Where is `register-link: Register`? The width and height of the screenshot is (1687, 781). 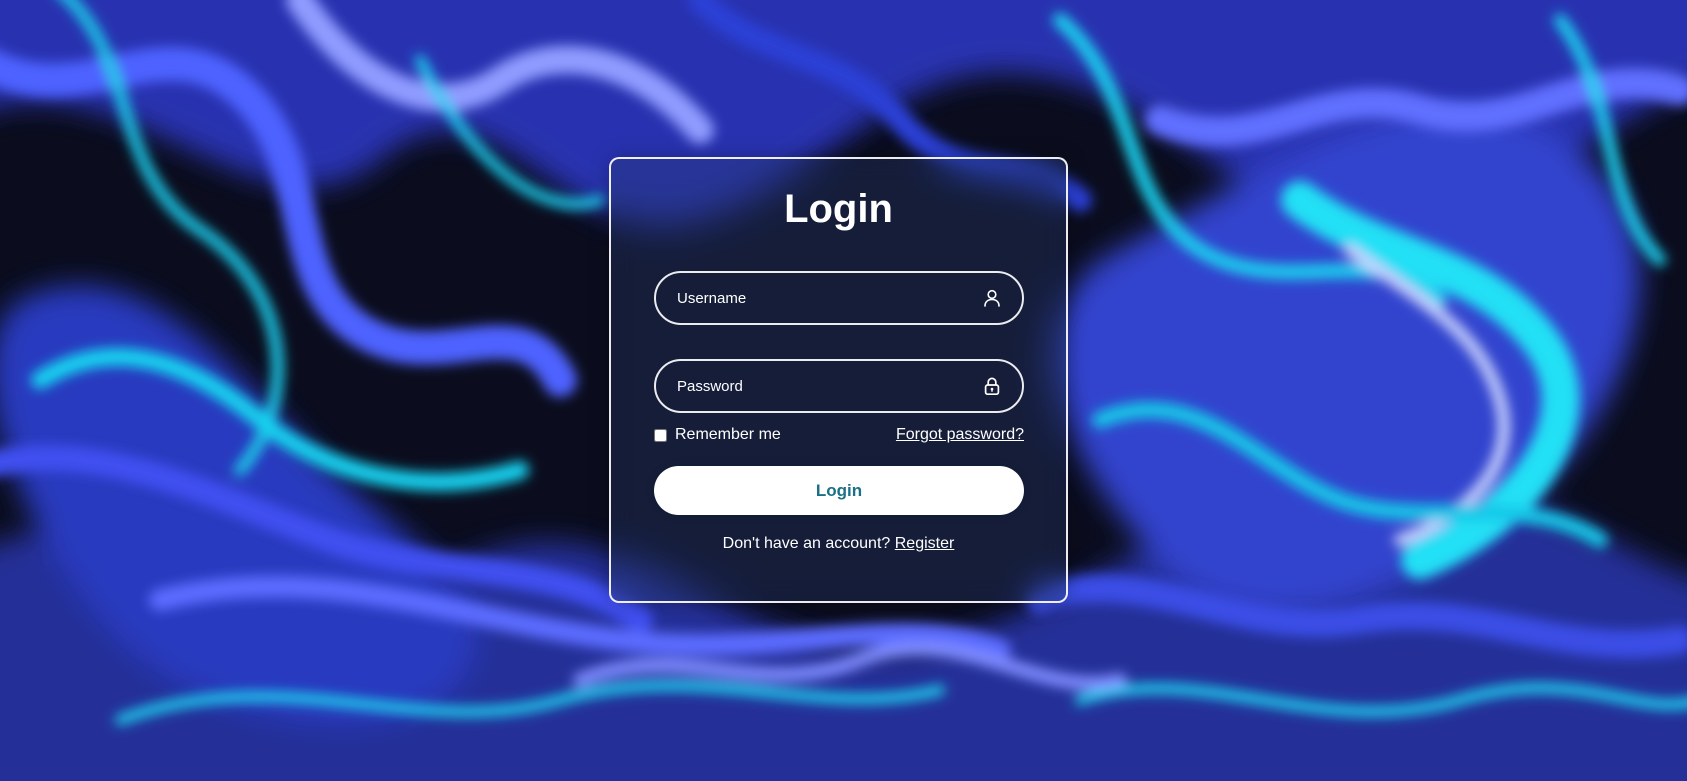 register-link: Register is located at coordinates (925, 543).